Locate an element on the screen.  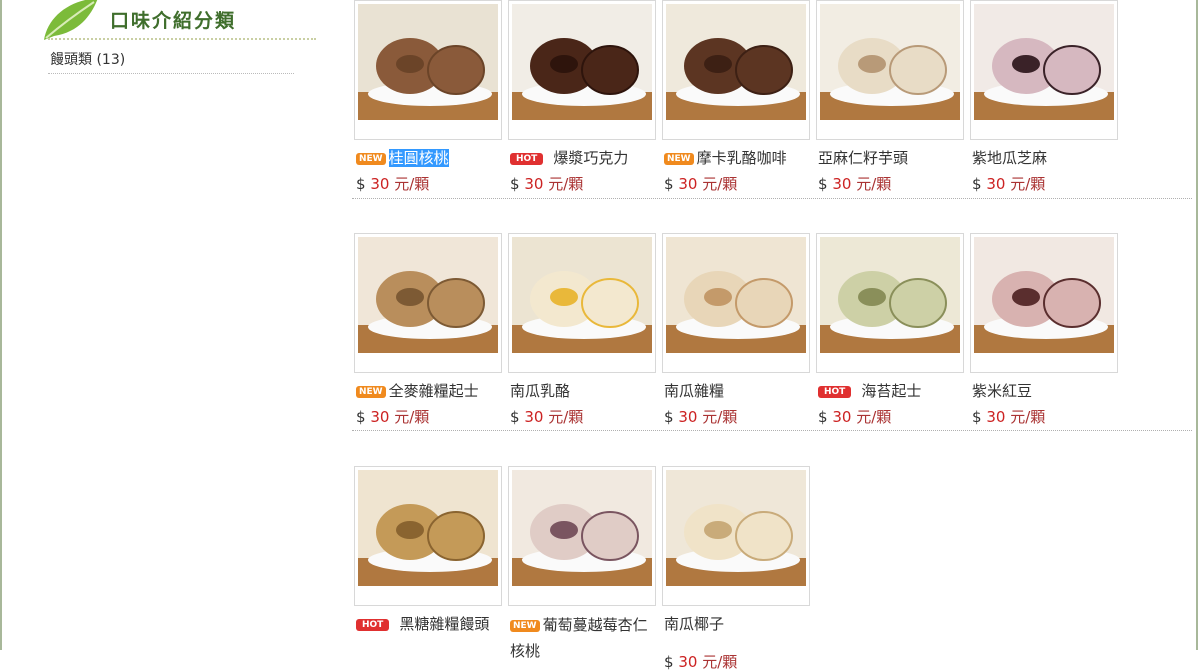
product-name: 紫米紅豆 is located at coordinates (1002, 391).